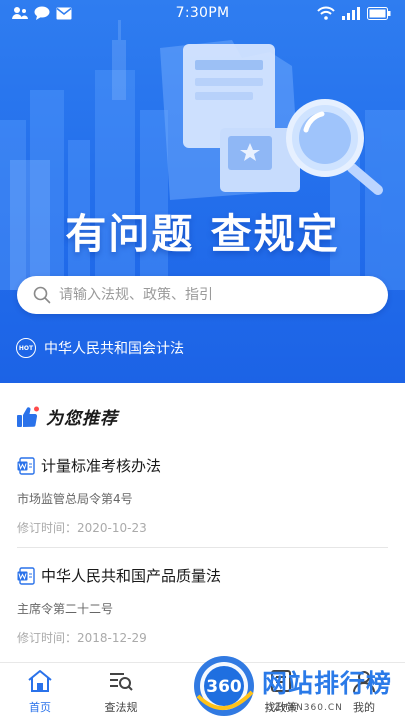  What do you see at coordinates (379, 13) in the screenshot?
I see `battery-icon` at bounding box center [379, 13].